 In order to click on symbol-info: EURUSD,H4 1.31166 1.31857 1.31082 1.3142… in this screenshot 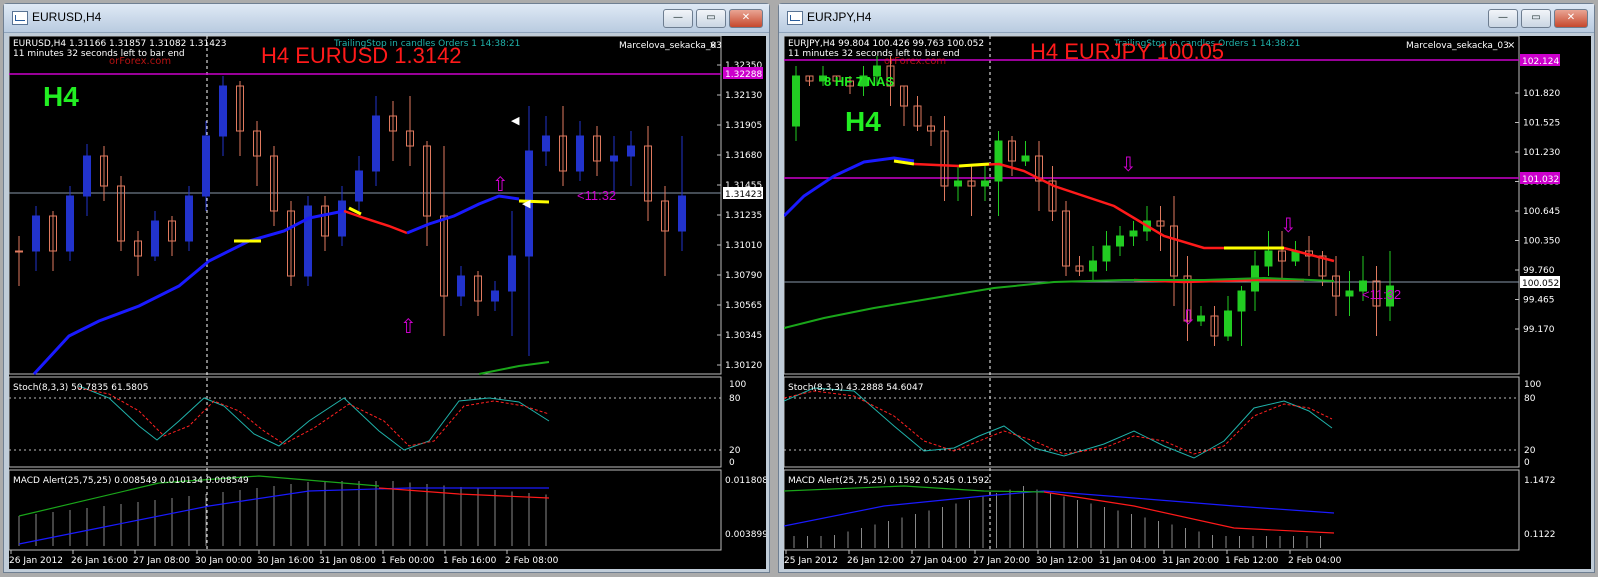, I will do `click(119, 44)`.